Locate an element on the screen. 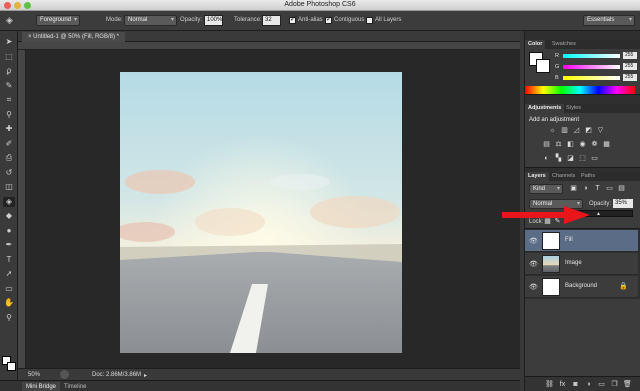 This screenshot has height=391, width=640. pen-icon: ✒ is located at coordinates (9, 245).